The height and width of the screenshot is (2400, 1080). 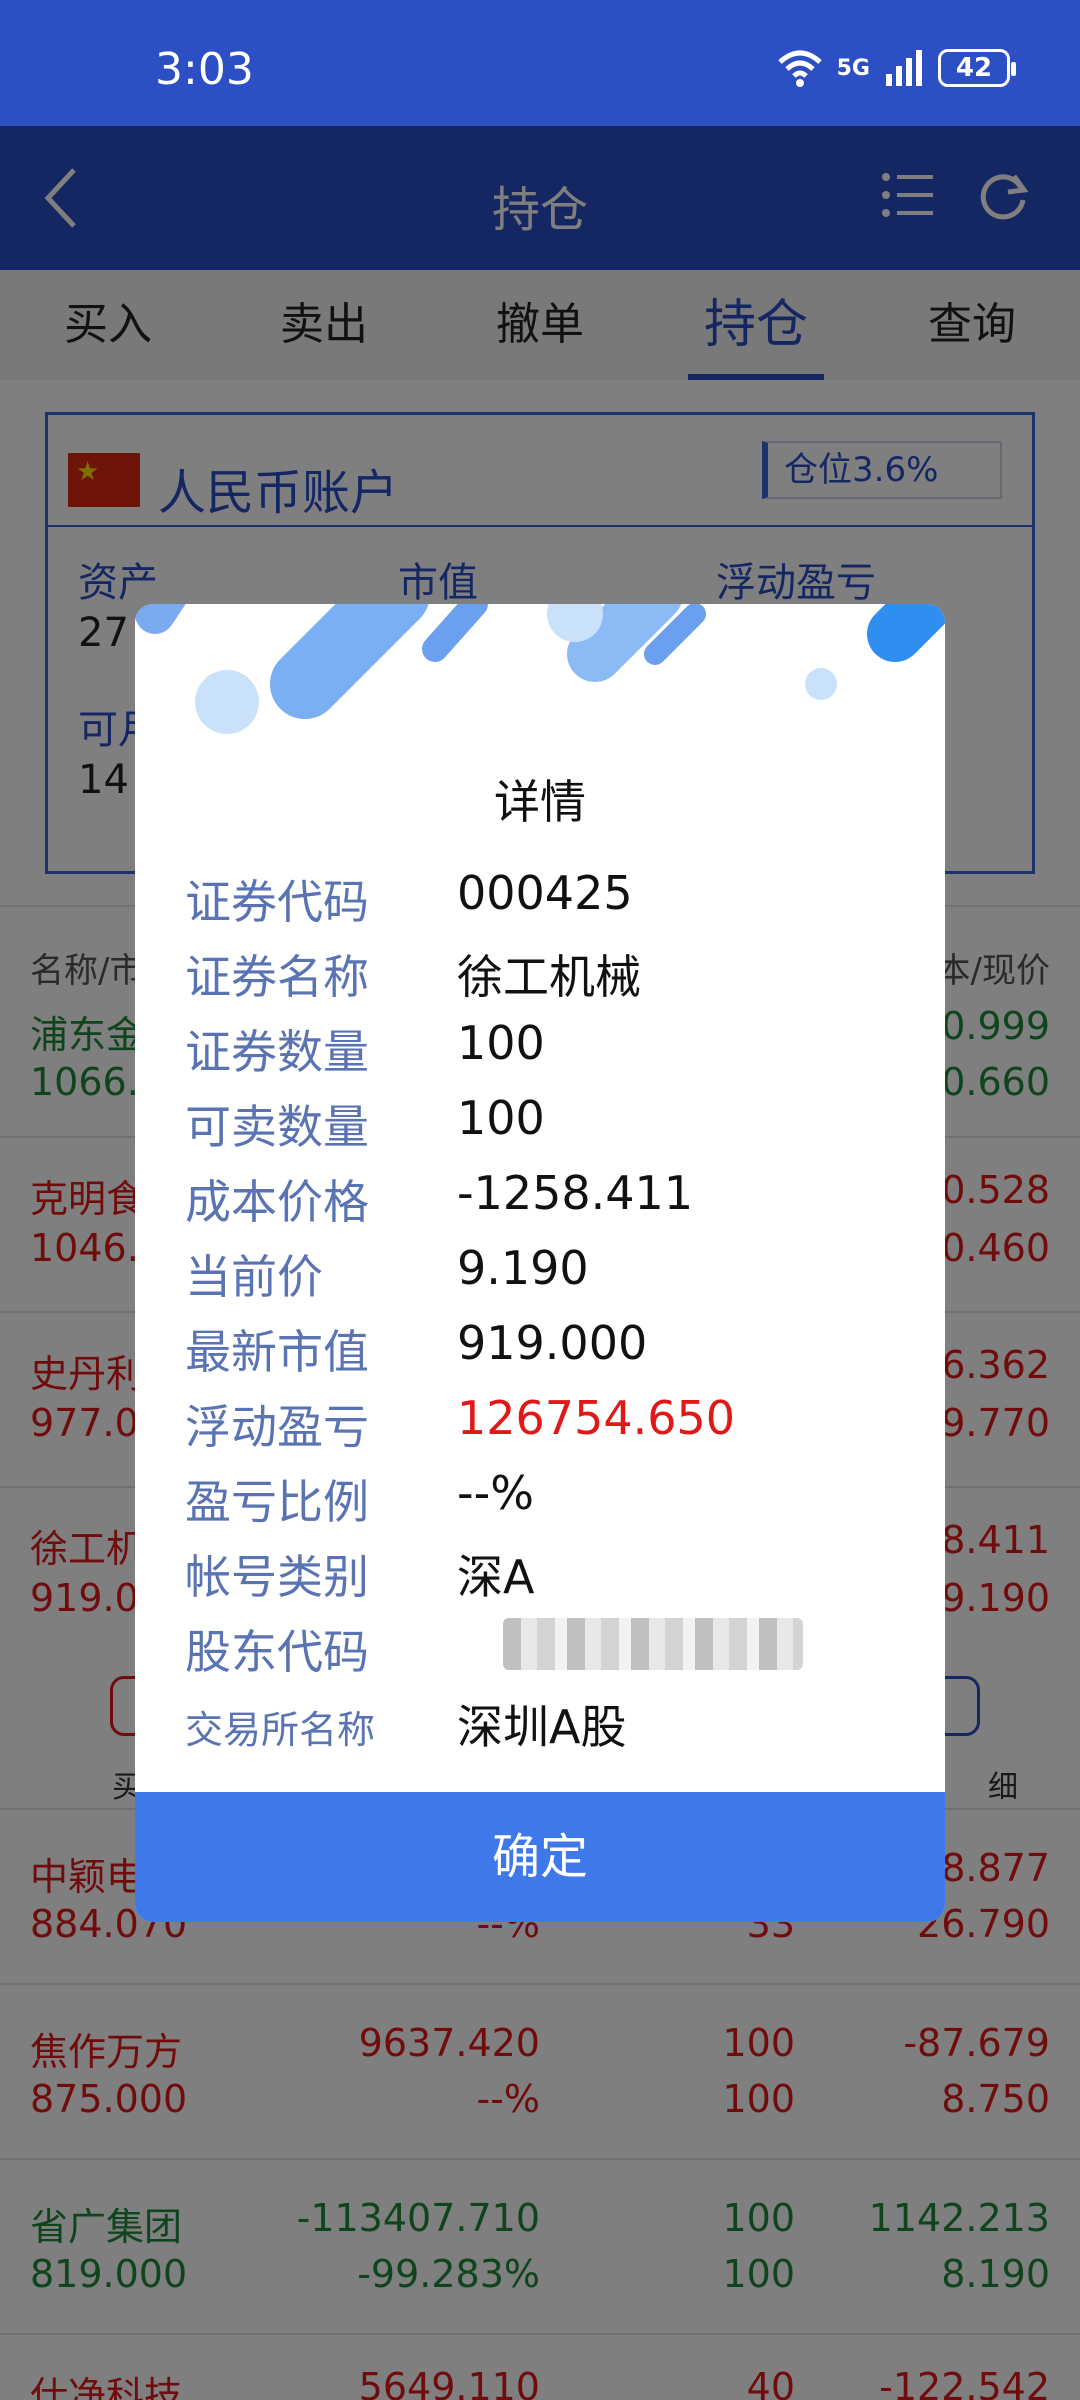 What do you see at coordinates (277, 1127) in the screenshot?
I see `detail-label: 可卖数量` at bounding box center [277, 1127].